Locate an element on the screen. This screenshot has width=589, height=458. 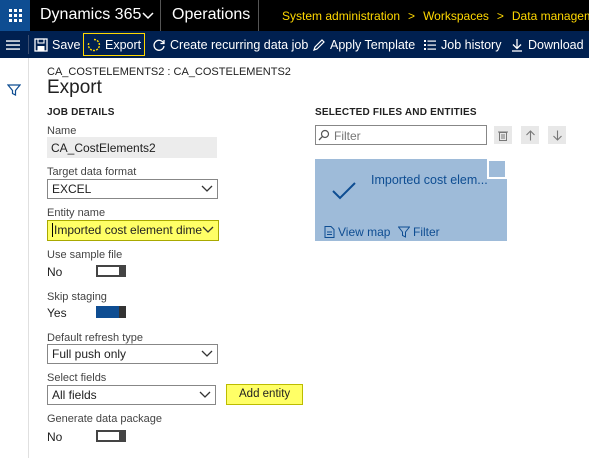
download-button: Download is located at coordinates (547, 44).